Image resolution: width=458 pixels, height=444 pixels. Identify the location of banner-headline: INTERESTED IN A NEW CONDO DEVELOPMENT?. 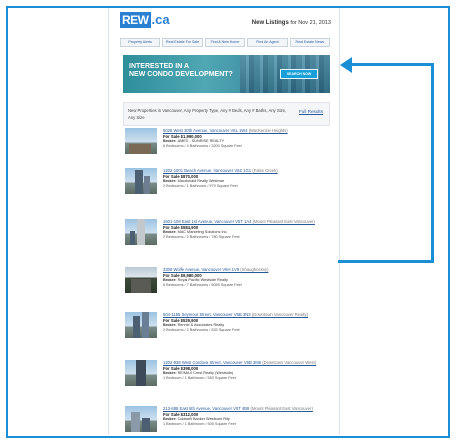
(181, 71).